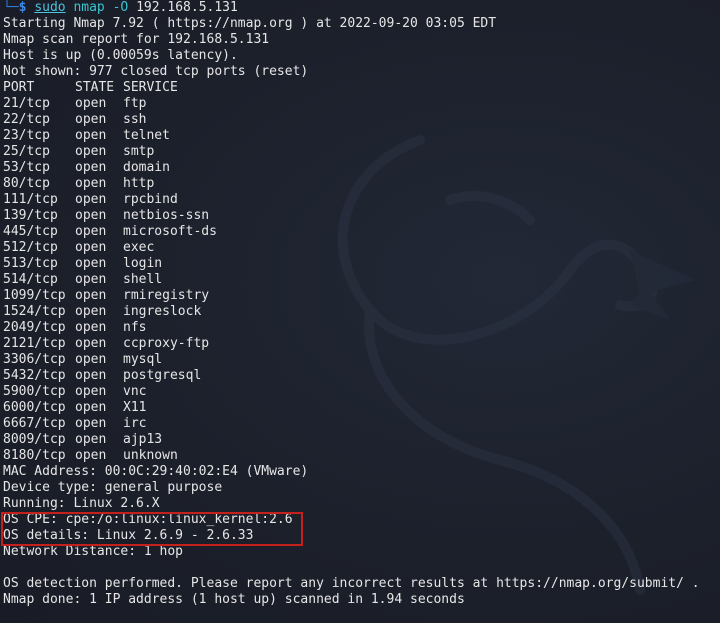  I want to click on service-cell: microsoft-ds, so click(170, 231).